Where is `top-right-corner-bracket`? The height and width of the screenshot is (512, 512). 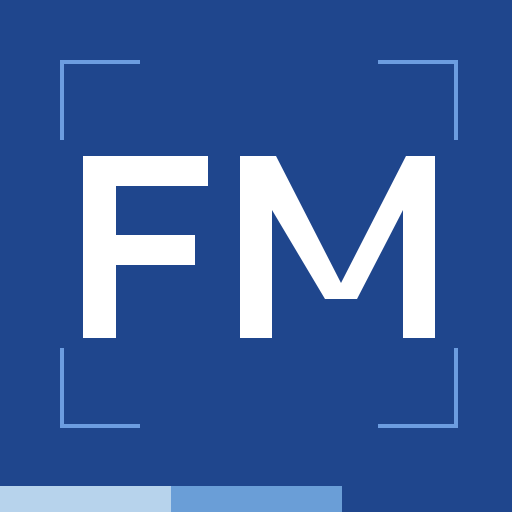 top-right-corner-bracket is located at coordinates (418, 100).